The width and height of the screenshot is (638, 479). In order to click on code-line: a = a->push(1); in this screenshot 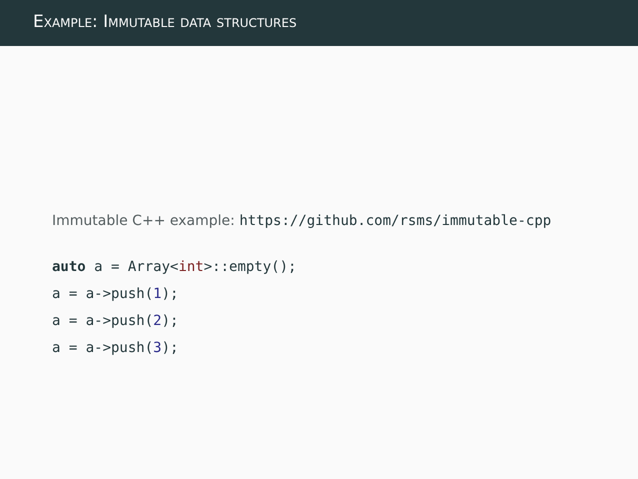, I will do `click(116, 294)`.